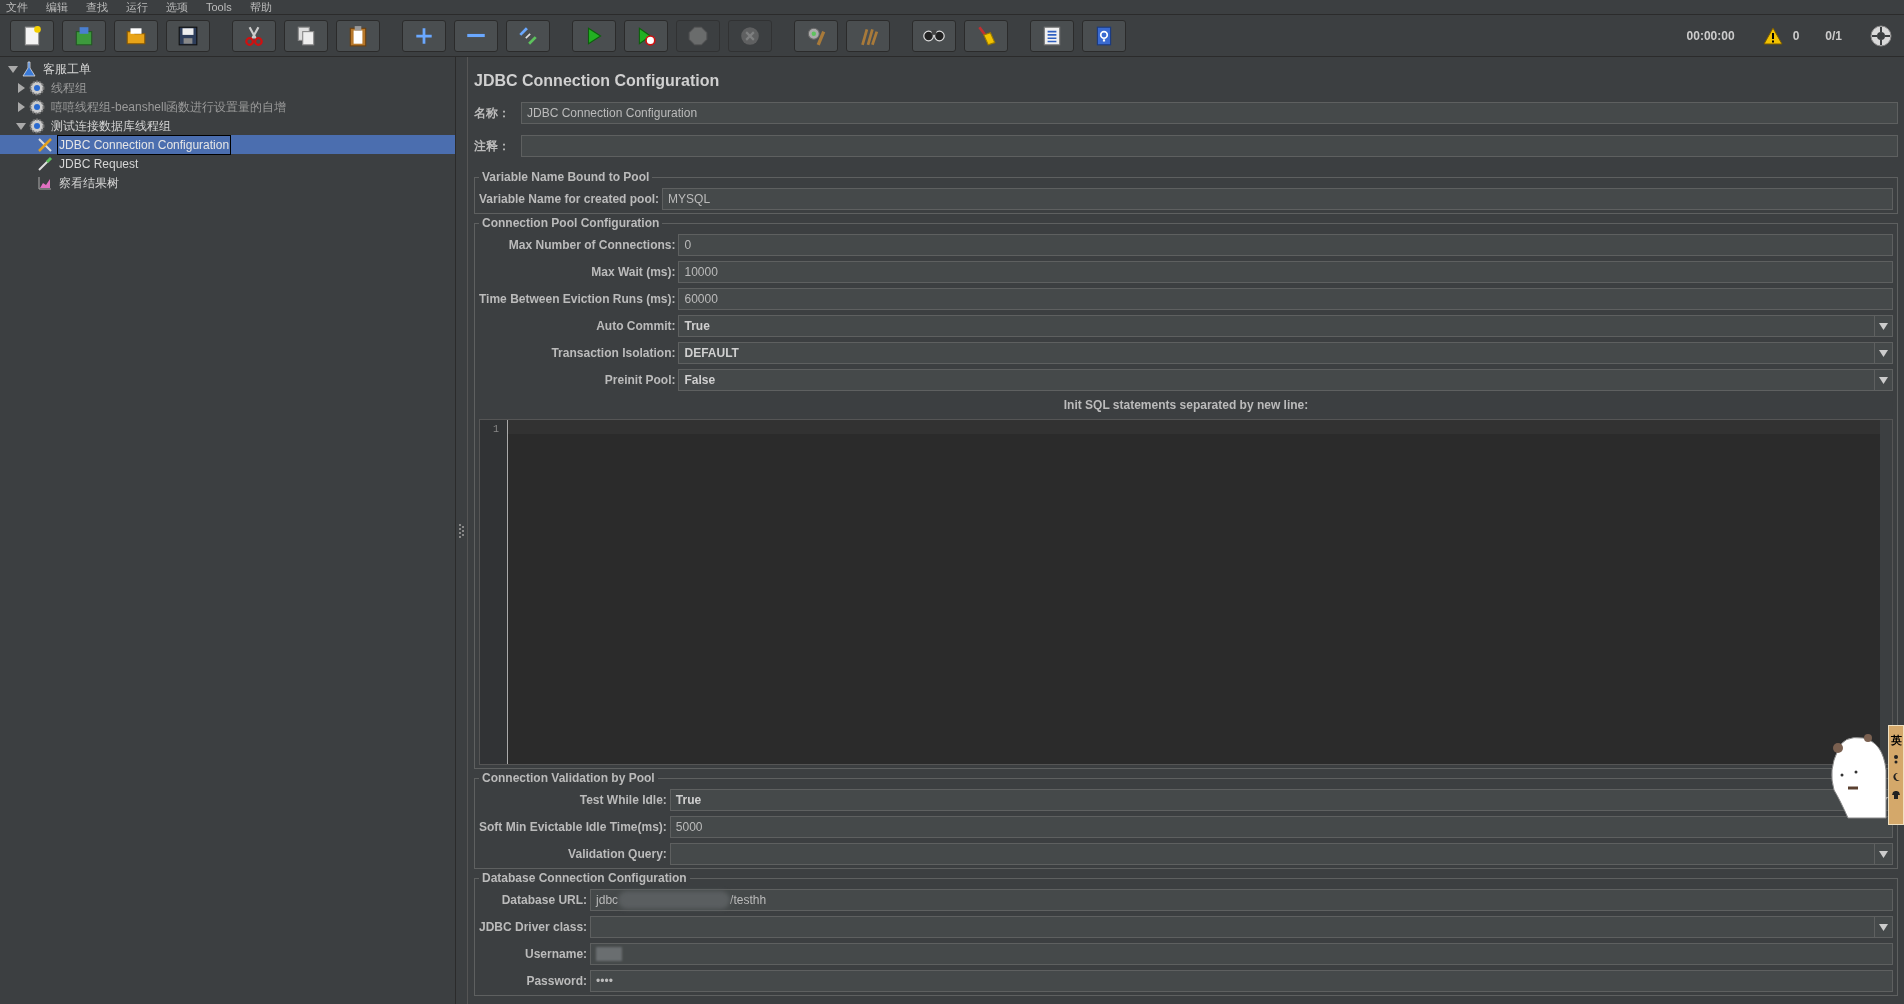 The width and height of the screenshot is (1904, 1004). What do you see at coordinates (1796, 36) in the screenshot?
I see `warning-count: 0` at bounding box center [1796, 36].